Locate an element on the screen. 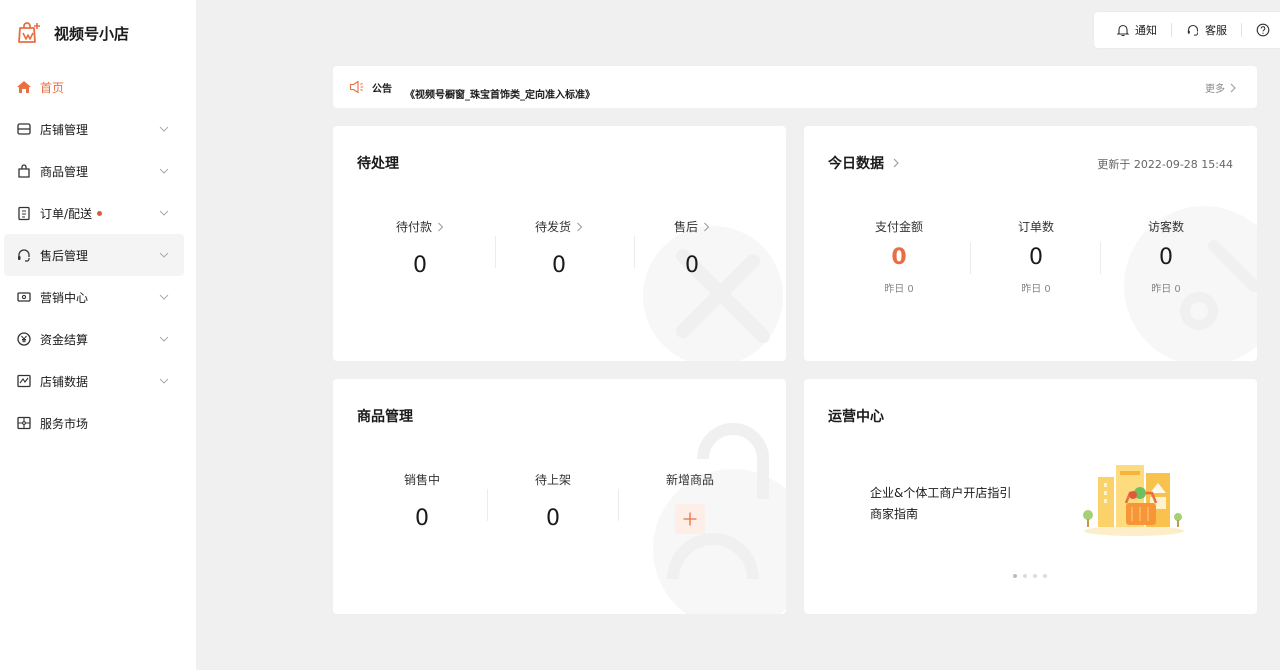 The width and height of the screenshot is (1280, 670). help-button is located at coordinates (1265, 30).